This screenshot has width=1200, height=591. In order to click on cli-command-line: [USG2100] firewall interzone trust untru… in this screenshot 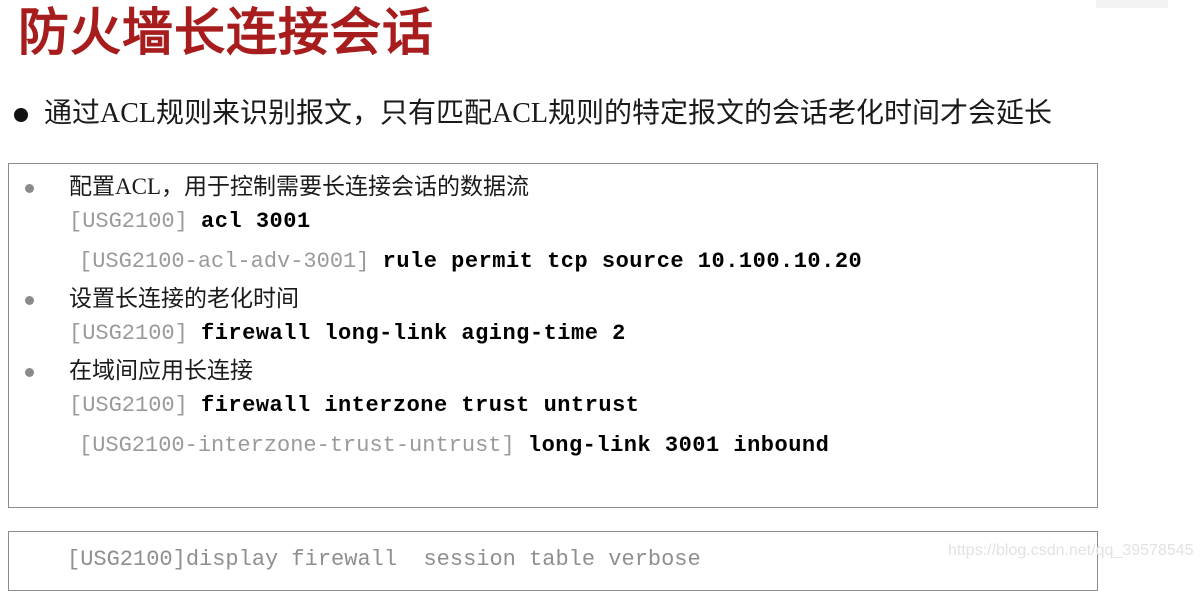, I will do `click(583, 406)`.